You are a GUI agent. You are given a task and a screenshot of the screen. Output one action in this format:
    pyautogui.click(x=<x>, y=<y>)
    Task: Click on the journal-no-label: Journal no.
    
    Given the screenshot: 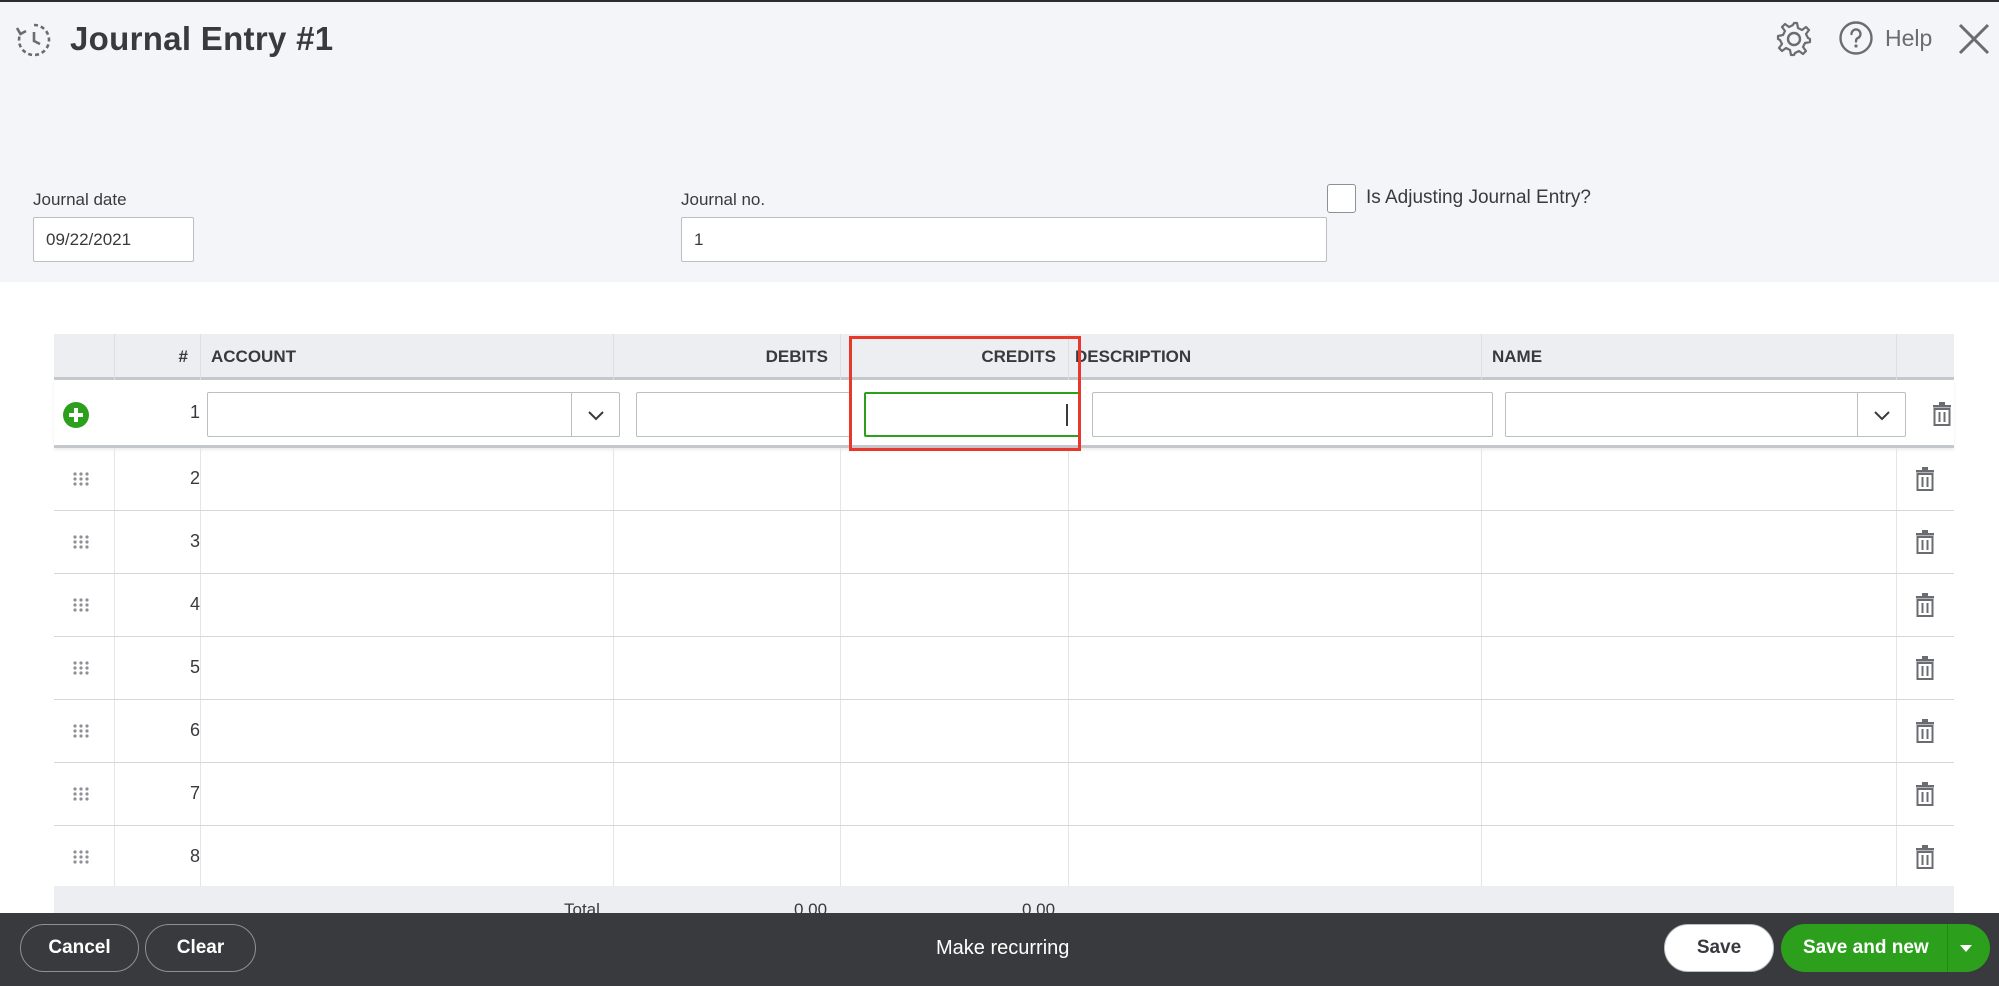 What is the action you would take?
    pyautogui.click(x=723, y=199)
    